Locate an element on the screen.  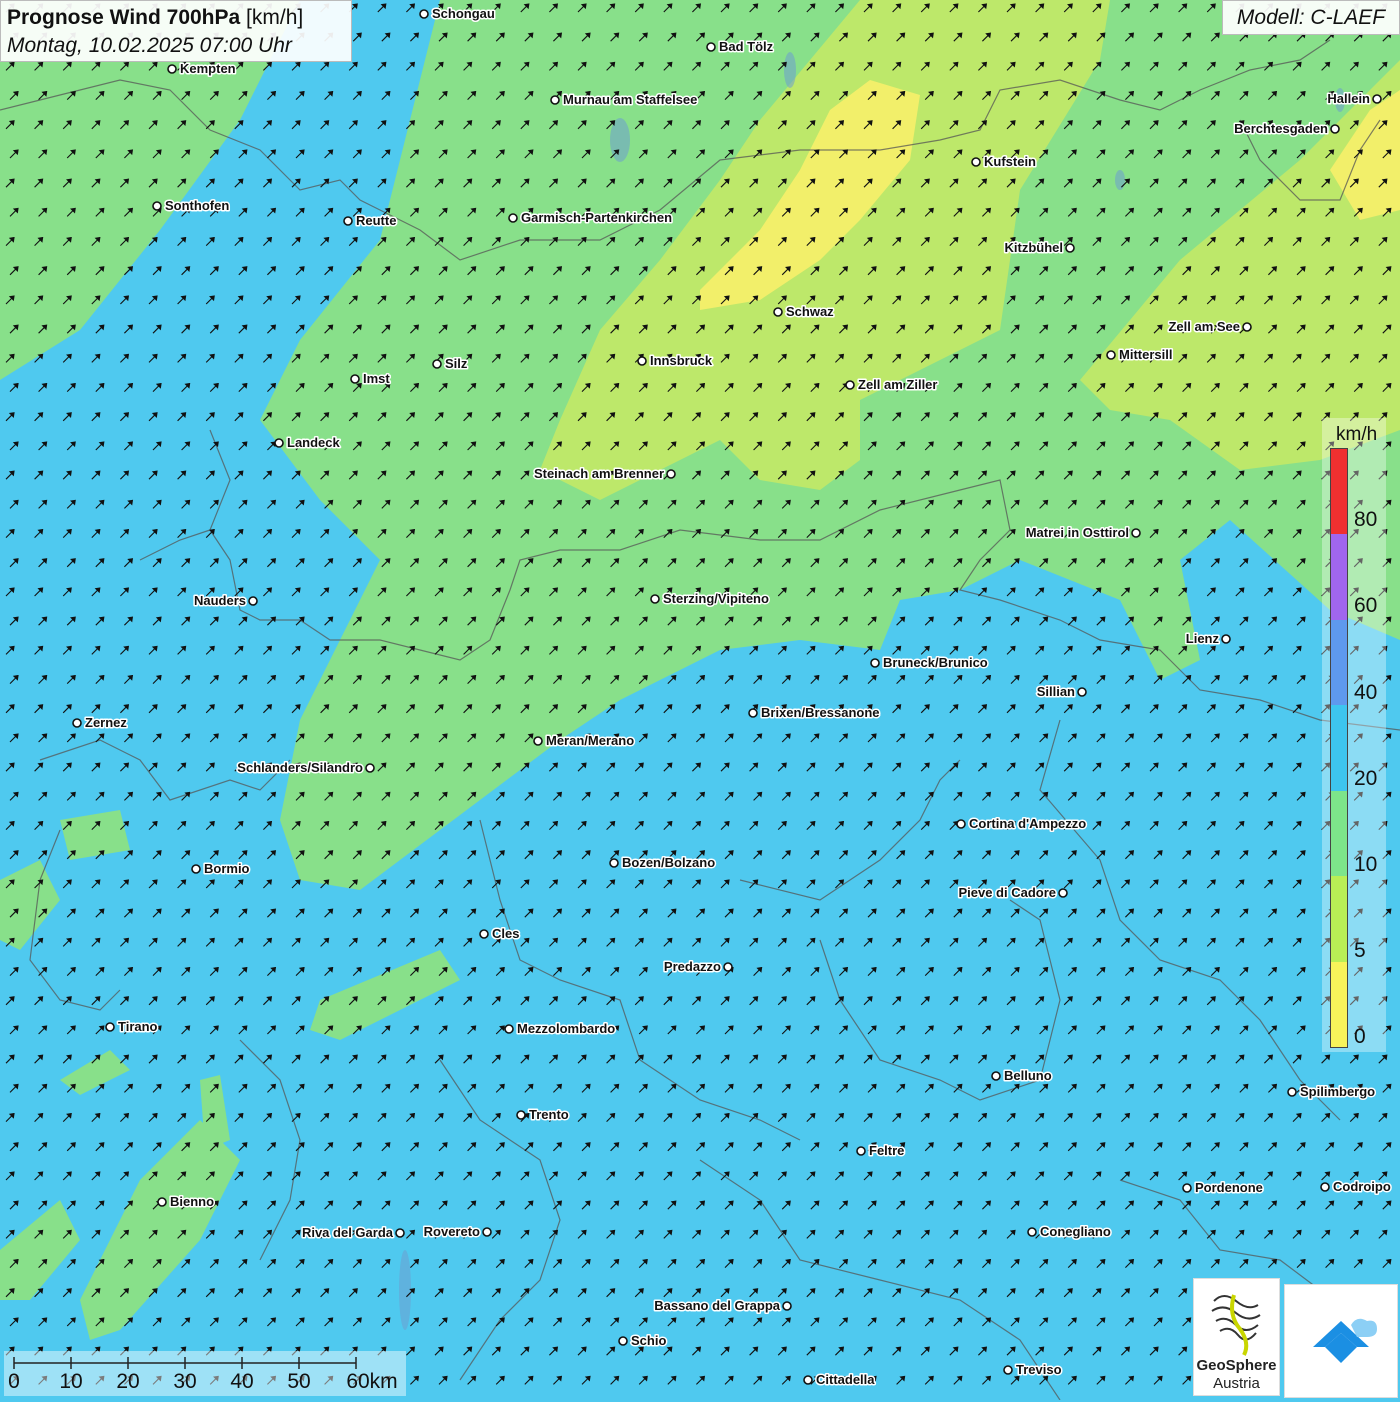
city-label: Feltre is located at coordinates (886, 1150).